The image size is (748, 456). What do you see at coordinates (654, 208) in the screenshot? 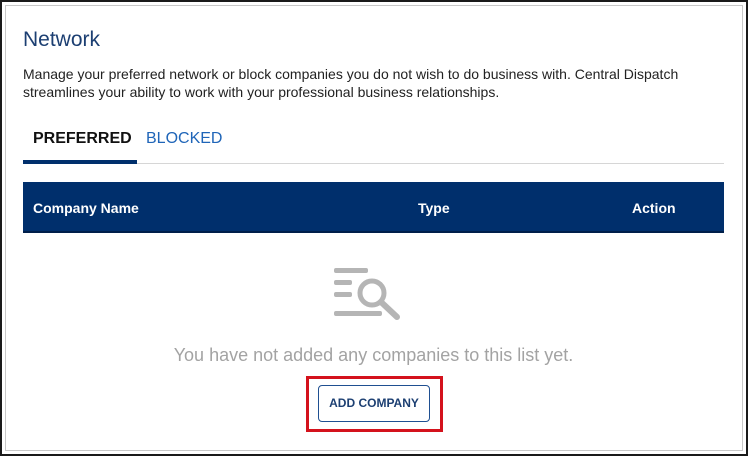
I see `column-header-action: Action` at bounding box center [654, 208].